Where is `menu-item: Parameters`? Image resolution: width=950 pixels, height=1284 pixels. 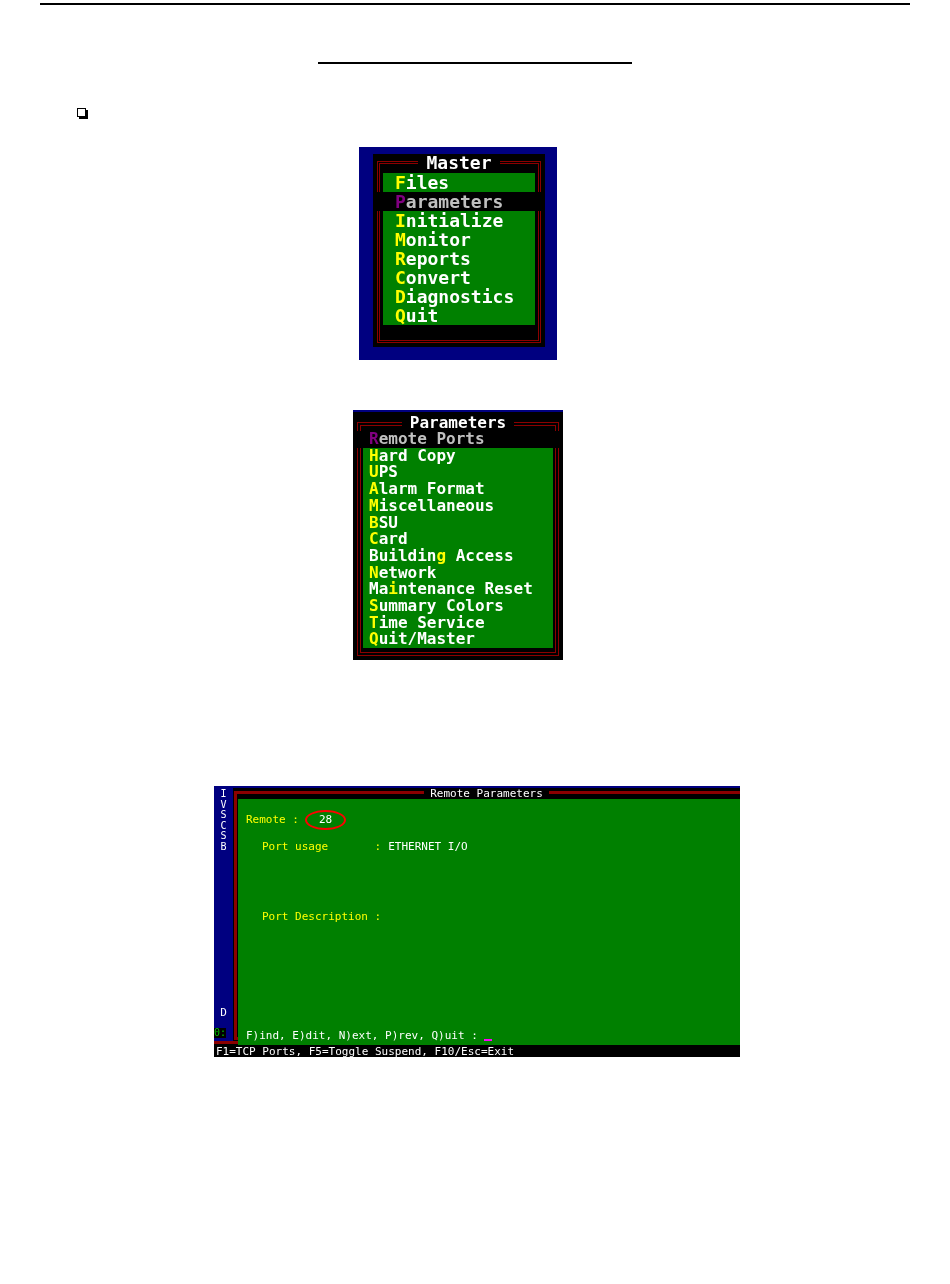
menu-item: Parameters is located at coordinates (459, 201).